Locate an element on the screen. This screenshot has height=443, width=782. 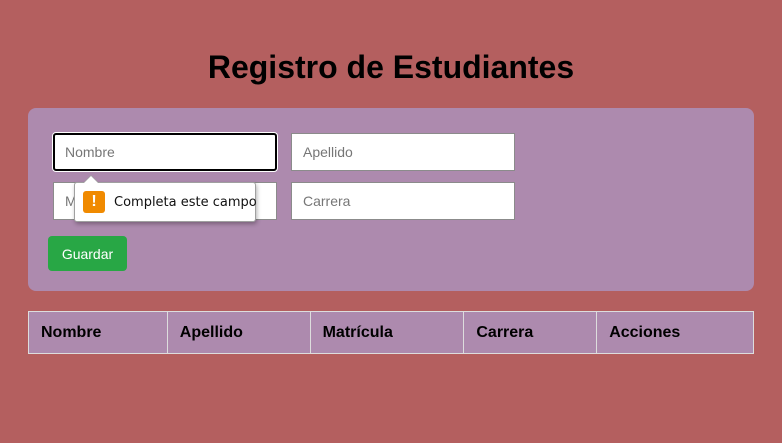
apellido-input is located at coordinates (403, 152).